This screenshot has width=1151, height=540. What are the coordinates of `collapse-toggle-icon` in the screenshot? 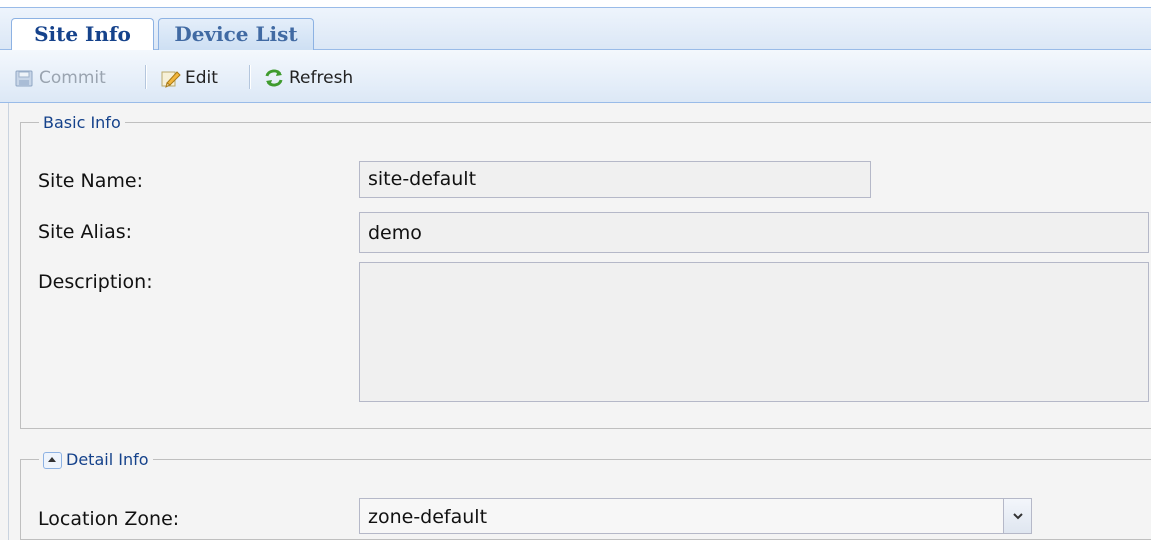 It's located at (52, 460).